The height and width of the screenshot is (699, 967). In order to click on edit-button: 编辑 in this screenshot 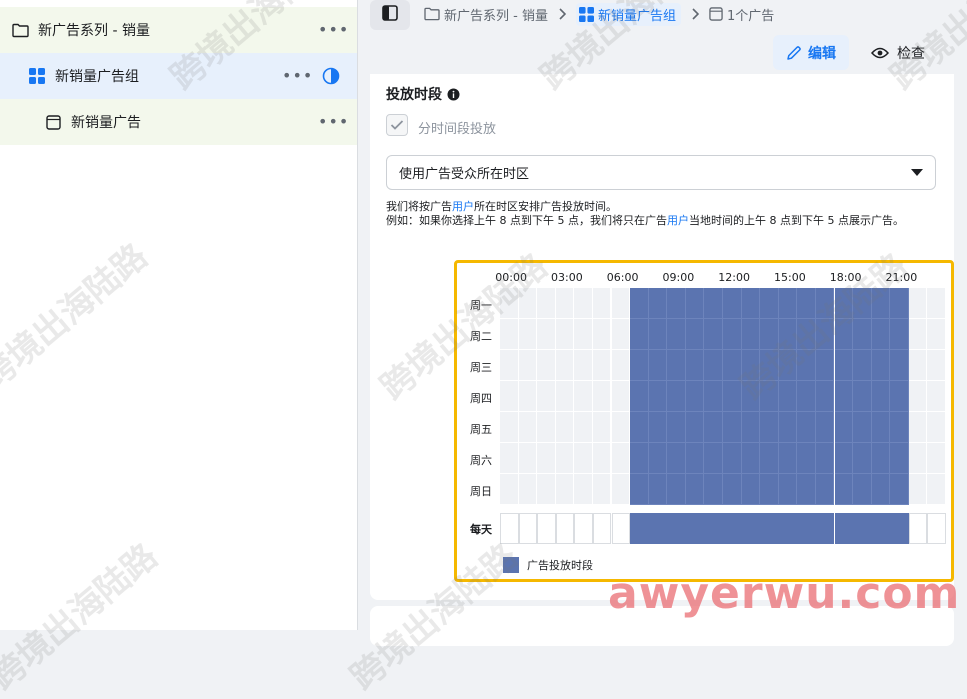, I will do `click(811, 52)`.